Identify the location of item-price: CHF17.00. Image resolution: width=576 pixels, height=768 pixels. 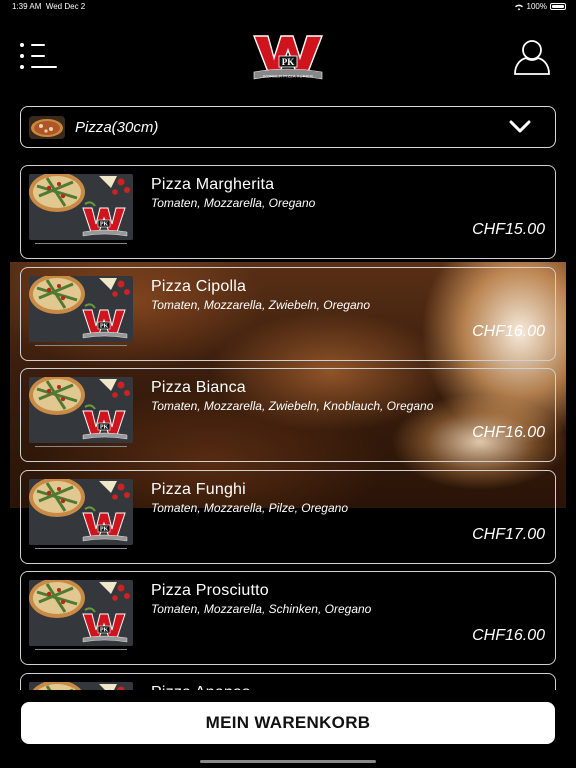
(508, 534).